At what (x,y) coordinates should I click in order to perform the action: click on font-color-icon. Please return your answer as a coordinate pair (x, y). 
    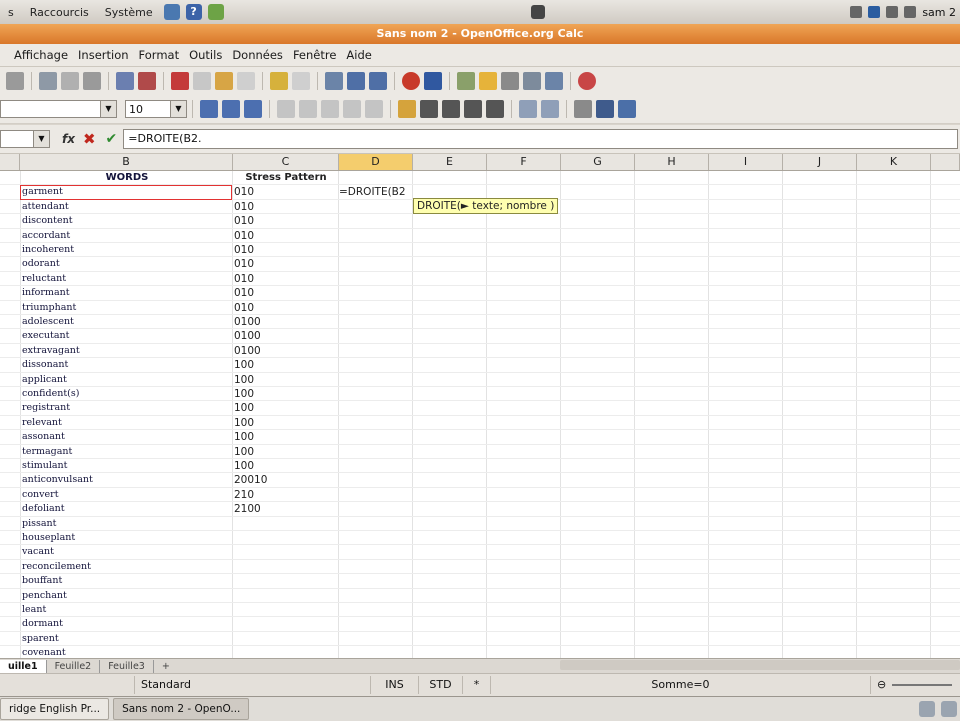
    Looking at the image, I should click on (627, 109).